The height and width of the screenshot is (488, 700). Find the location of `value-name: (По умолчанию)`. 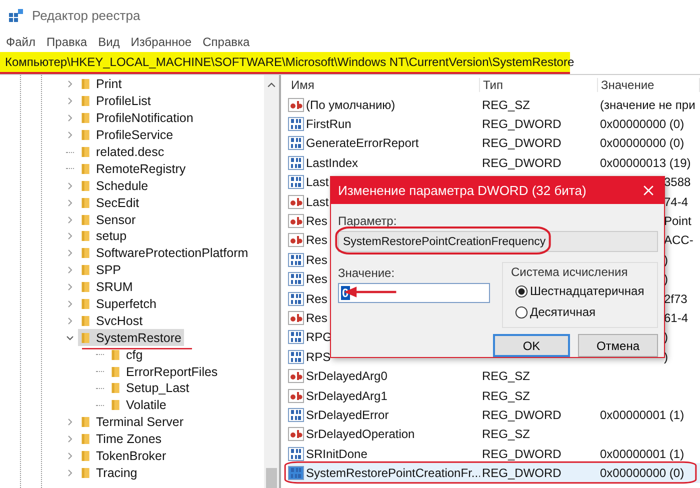

value-name: (По умолчанию) is located at coordinates (351, 105).